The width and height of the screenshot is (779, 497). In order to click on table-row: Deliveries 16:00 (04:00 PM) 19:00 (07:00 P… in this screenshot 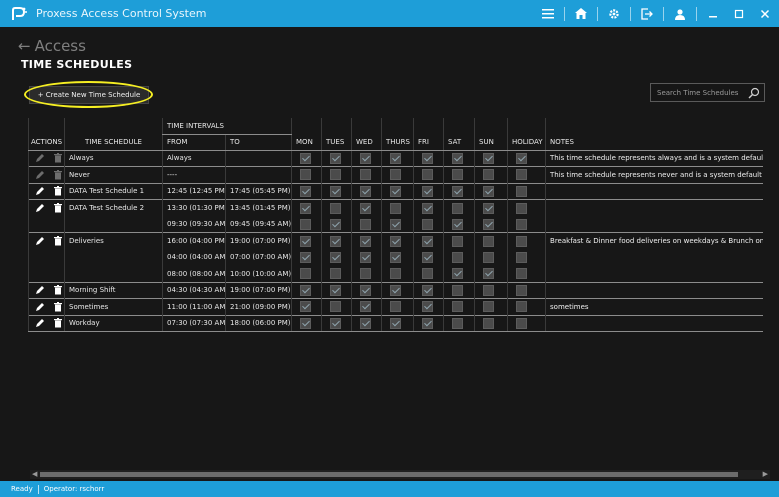, I will do `click(395, 240)`.